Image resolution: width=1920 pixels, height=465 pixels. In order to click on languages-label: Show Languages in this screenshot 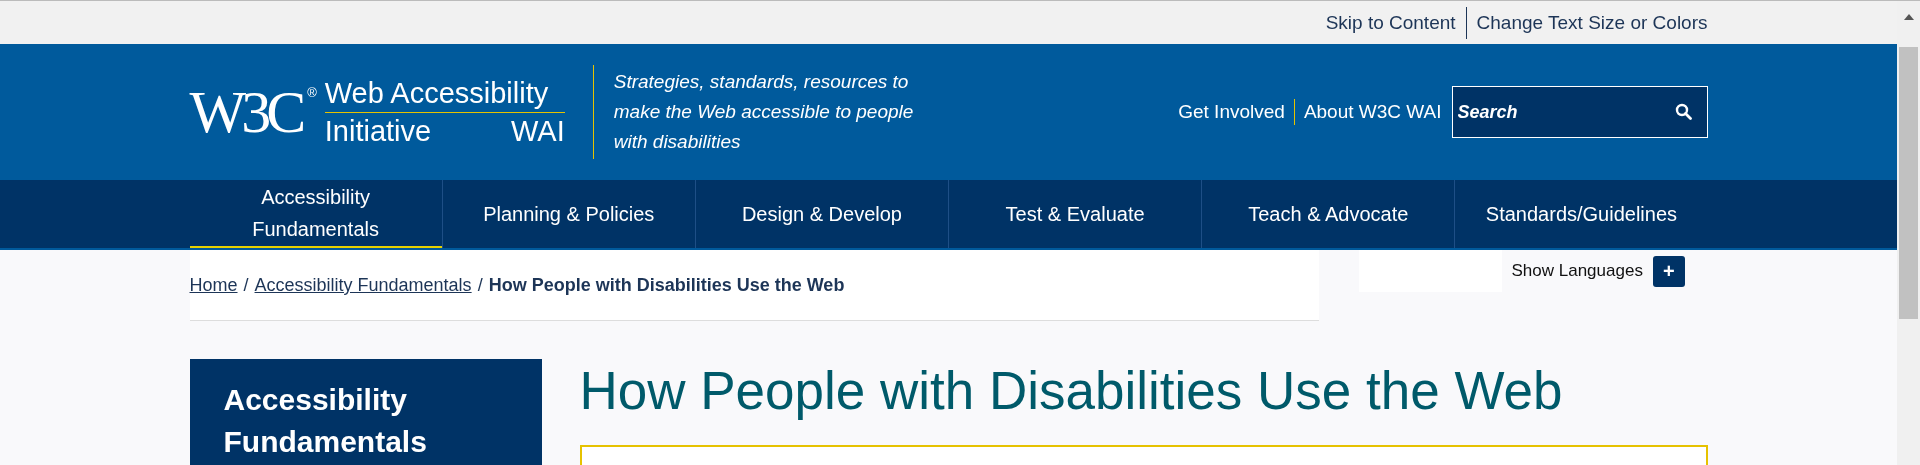, I will do `click(1577, 271)`.